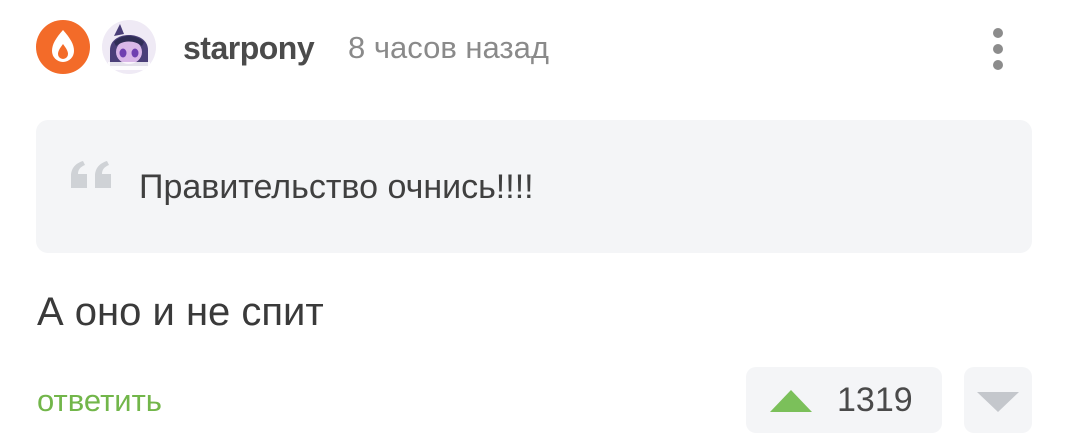  What do you see at coordinates (249, 48) in the screenshot?
I see `username-link: starpony` at bounding box center [249, 48].